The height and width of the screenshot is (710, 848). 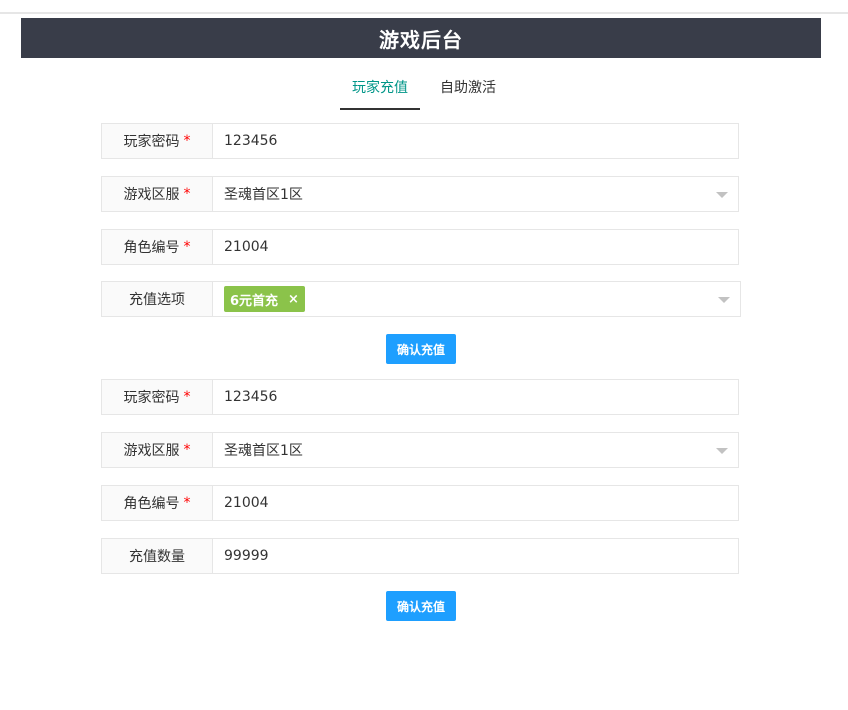 I want to click on form2-password-row: 玩家密码 * 123456, so click(x=420, y=397).